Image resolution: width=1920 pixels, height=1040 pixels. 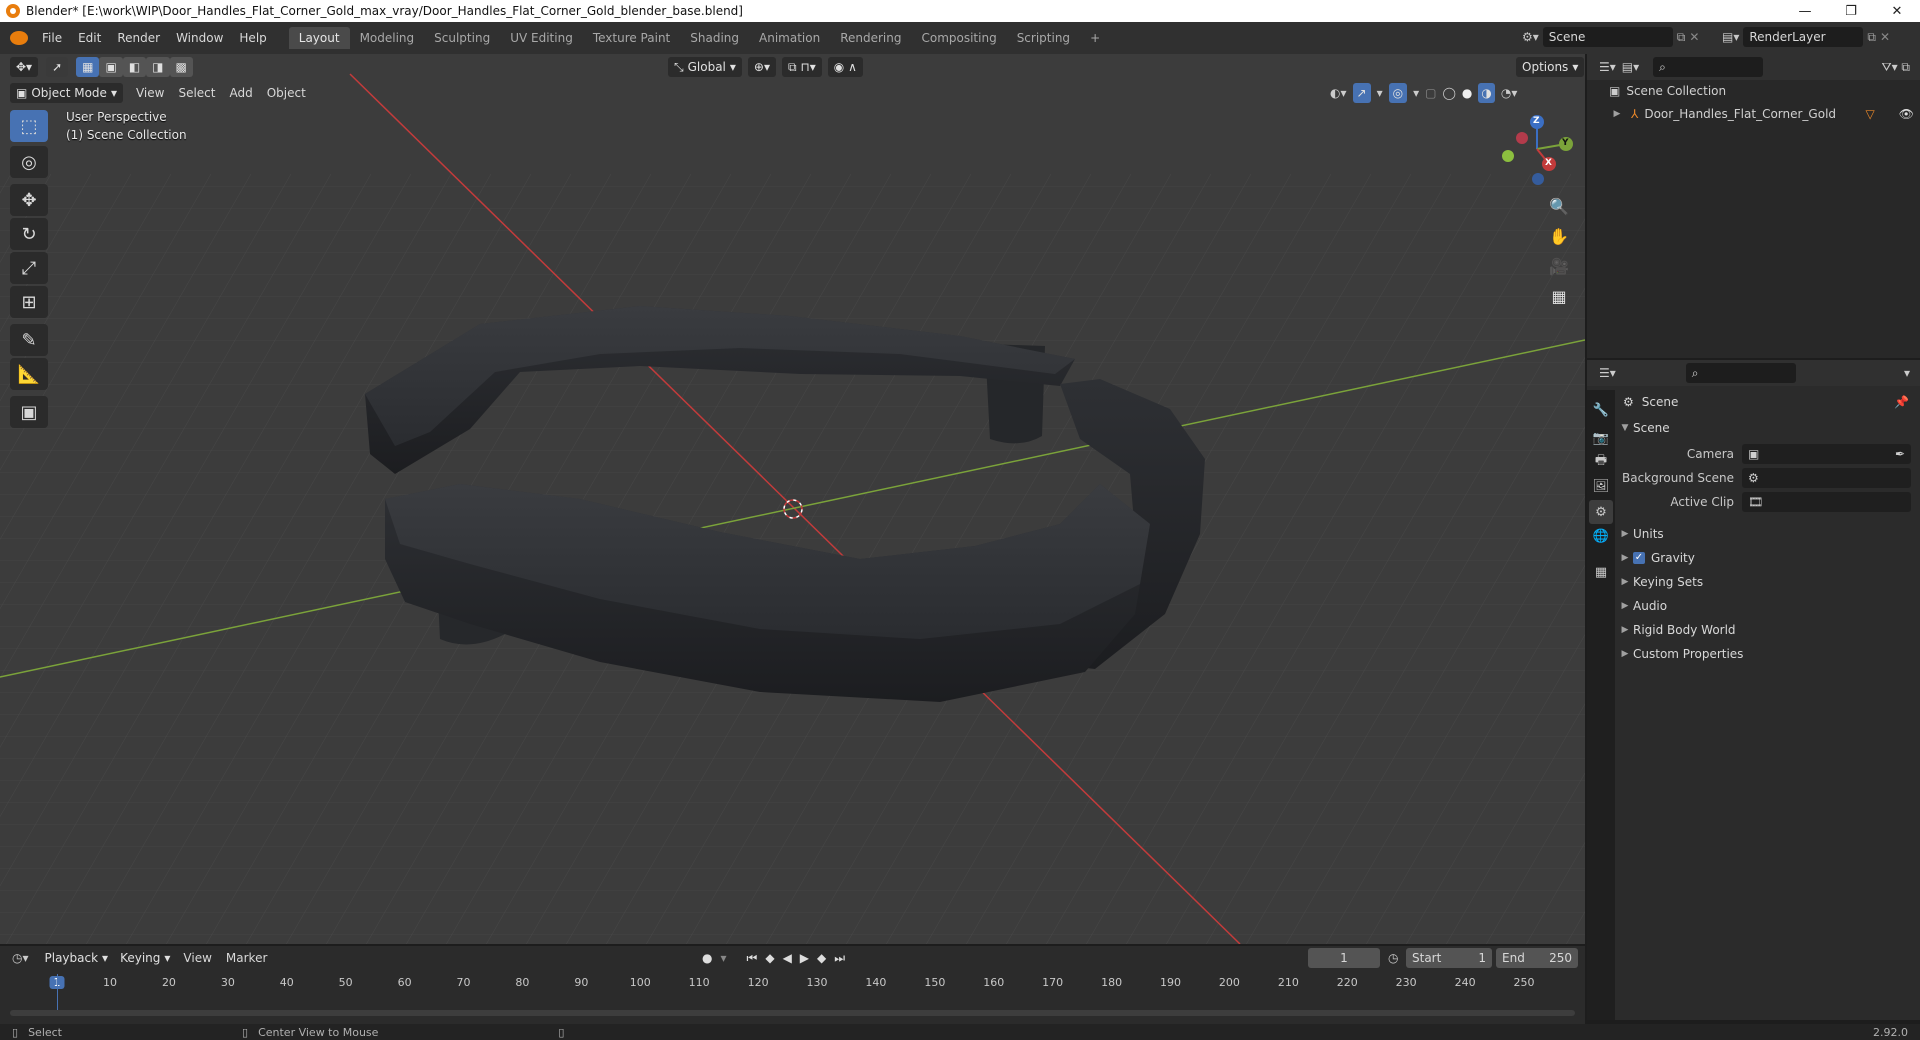 I want to click on overlay-toggle-icon: ◎, so click(x=1398, y=93).